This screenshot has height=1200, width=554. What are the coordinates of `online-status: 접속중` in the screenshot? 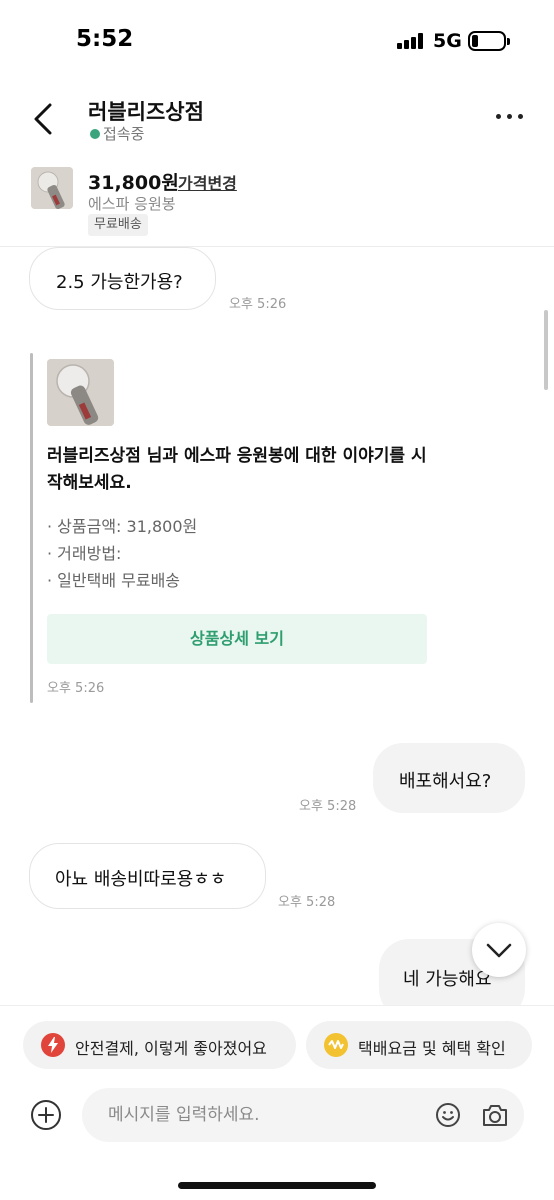 It's located at (124, 134).